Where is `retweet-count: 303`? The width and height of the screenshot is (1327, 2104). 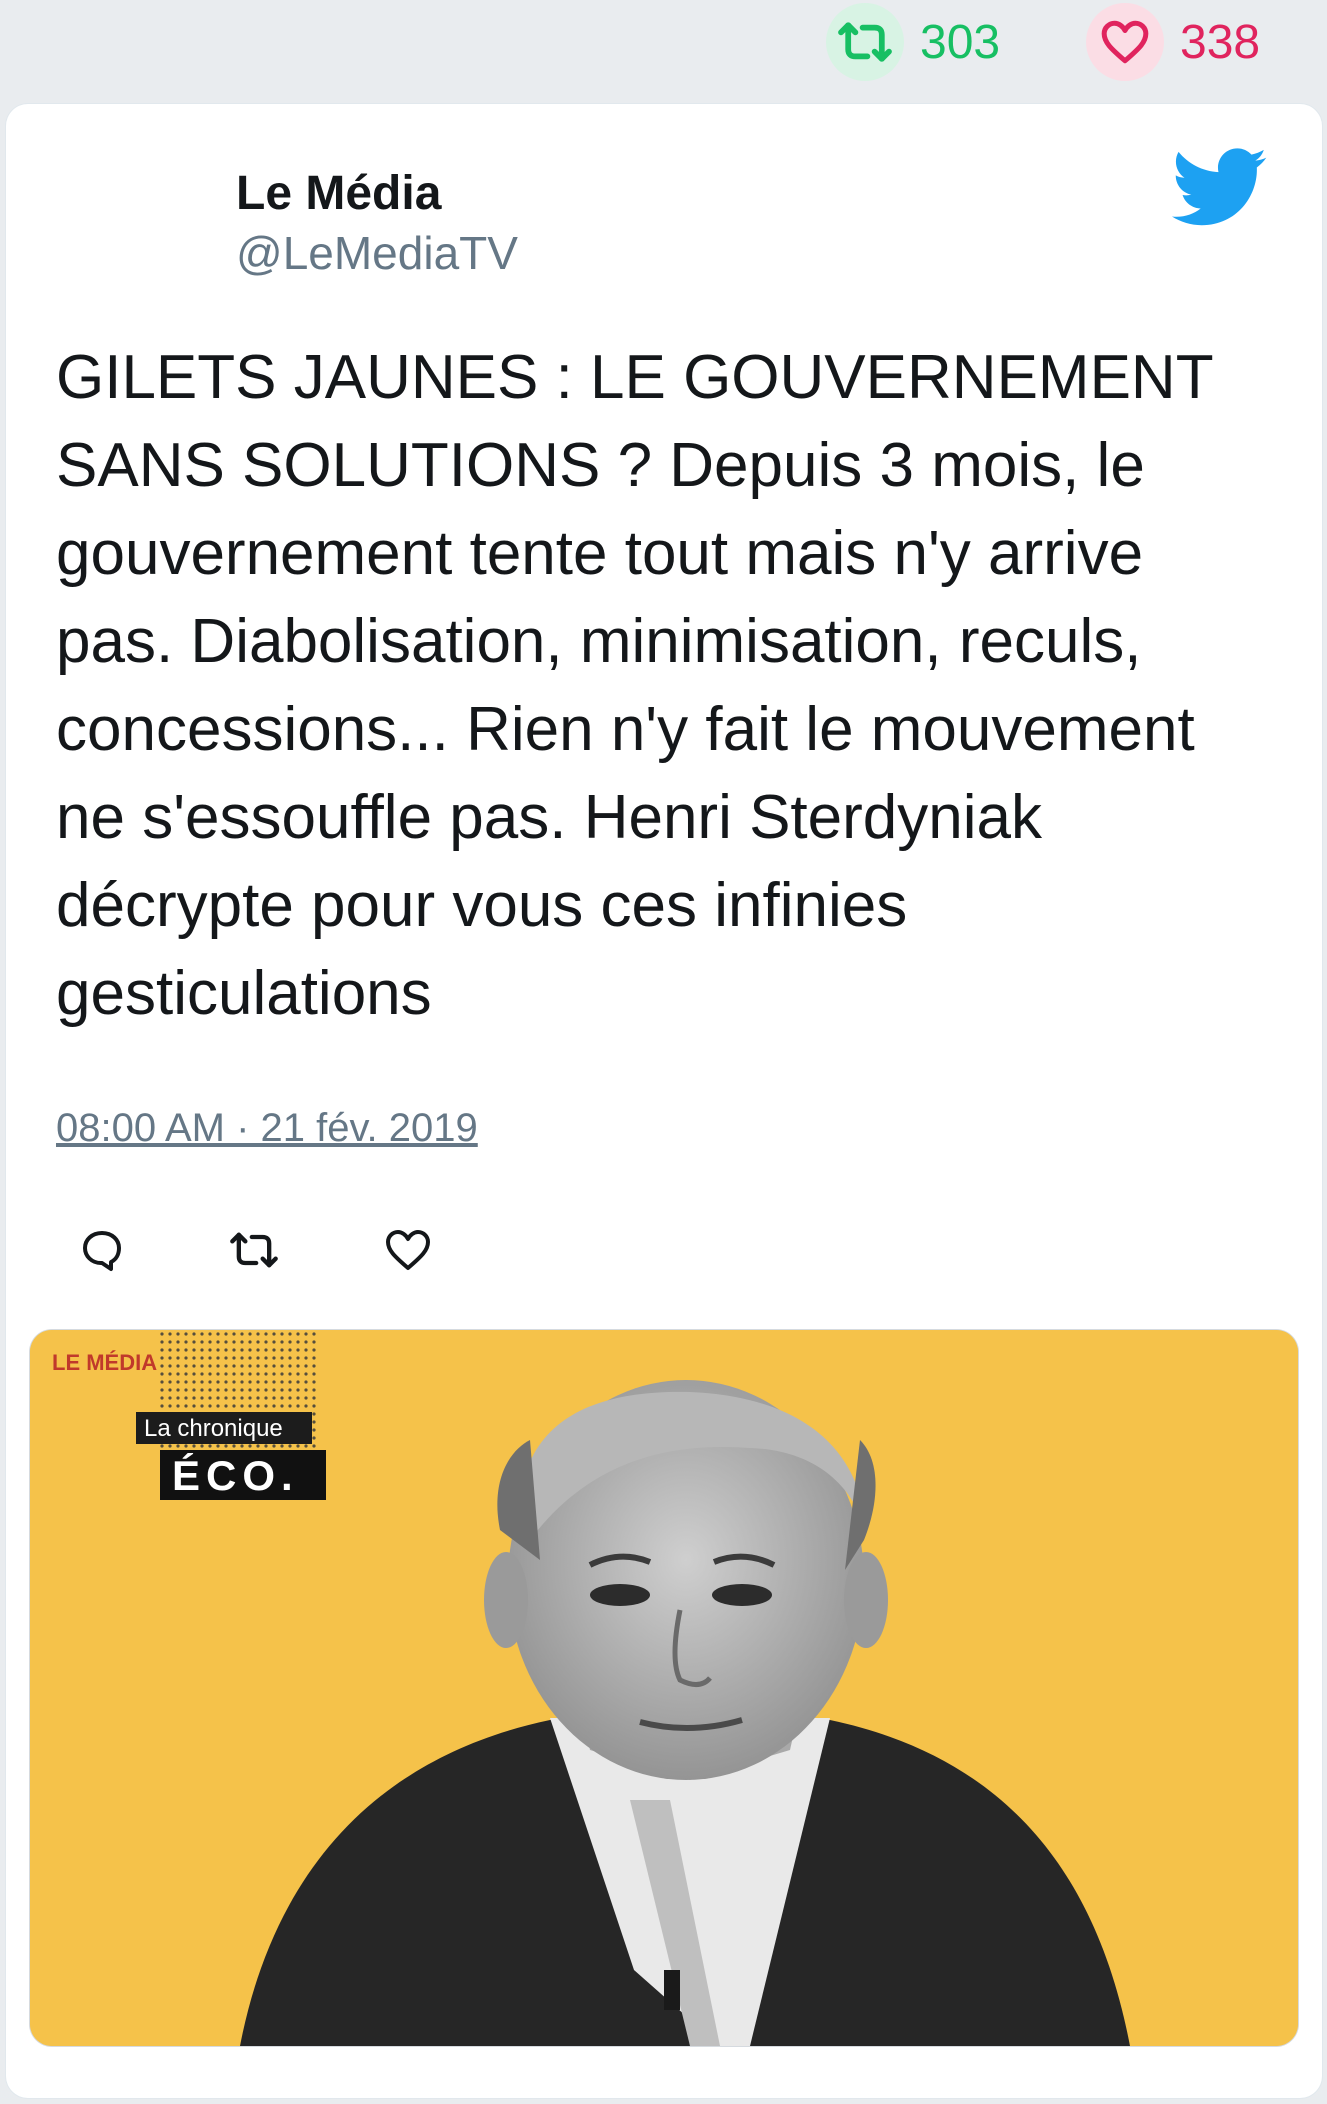 retweet-count: 303 is located at coordinates (960, 42).